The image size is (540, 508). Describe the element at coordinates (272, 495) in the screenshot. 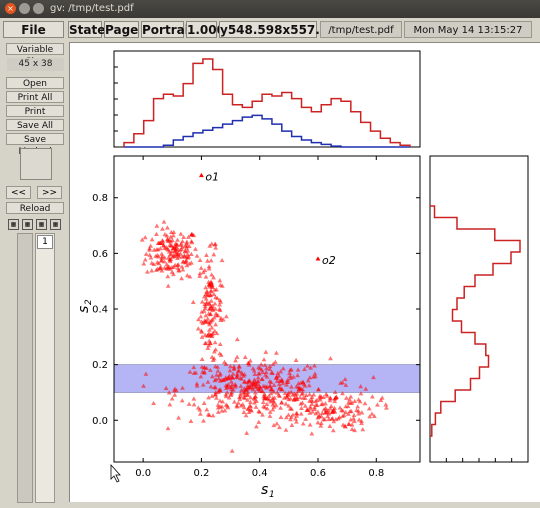

I see `x-axis-label-subscript: 1` at that location.